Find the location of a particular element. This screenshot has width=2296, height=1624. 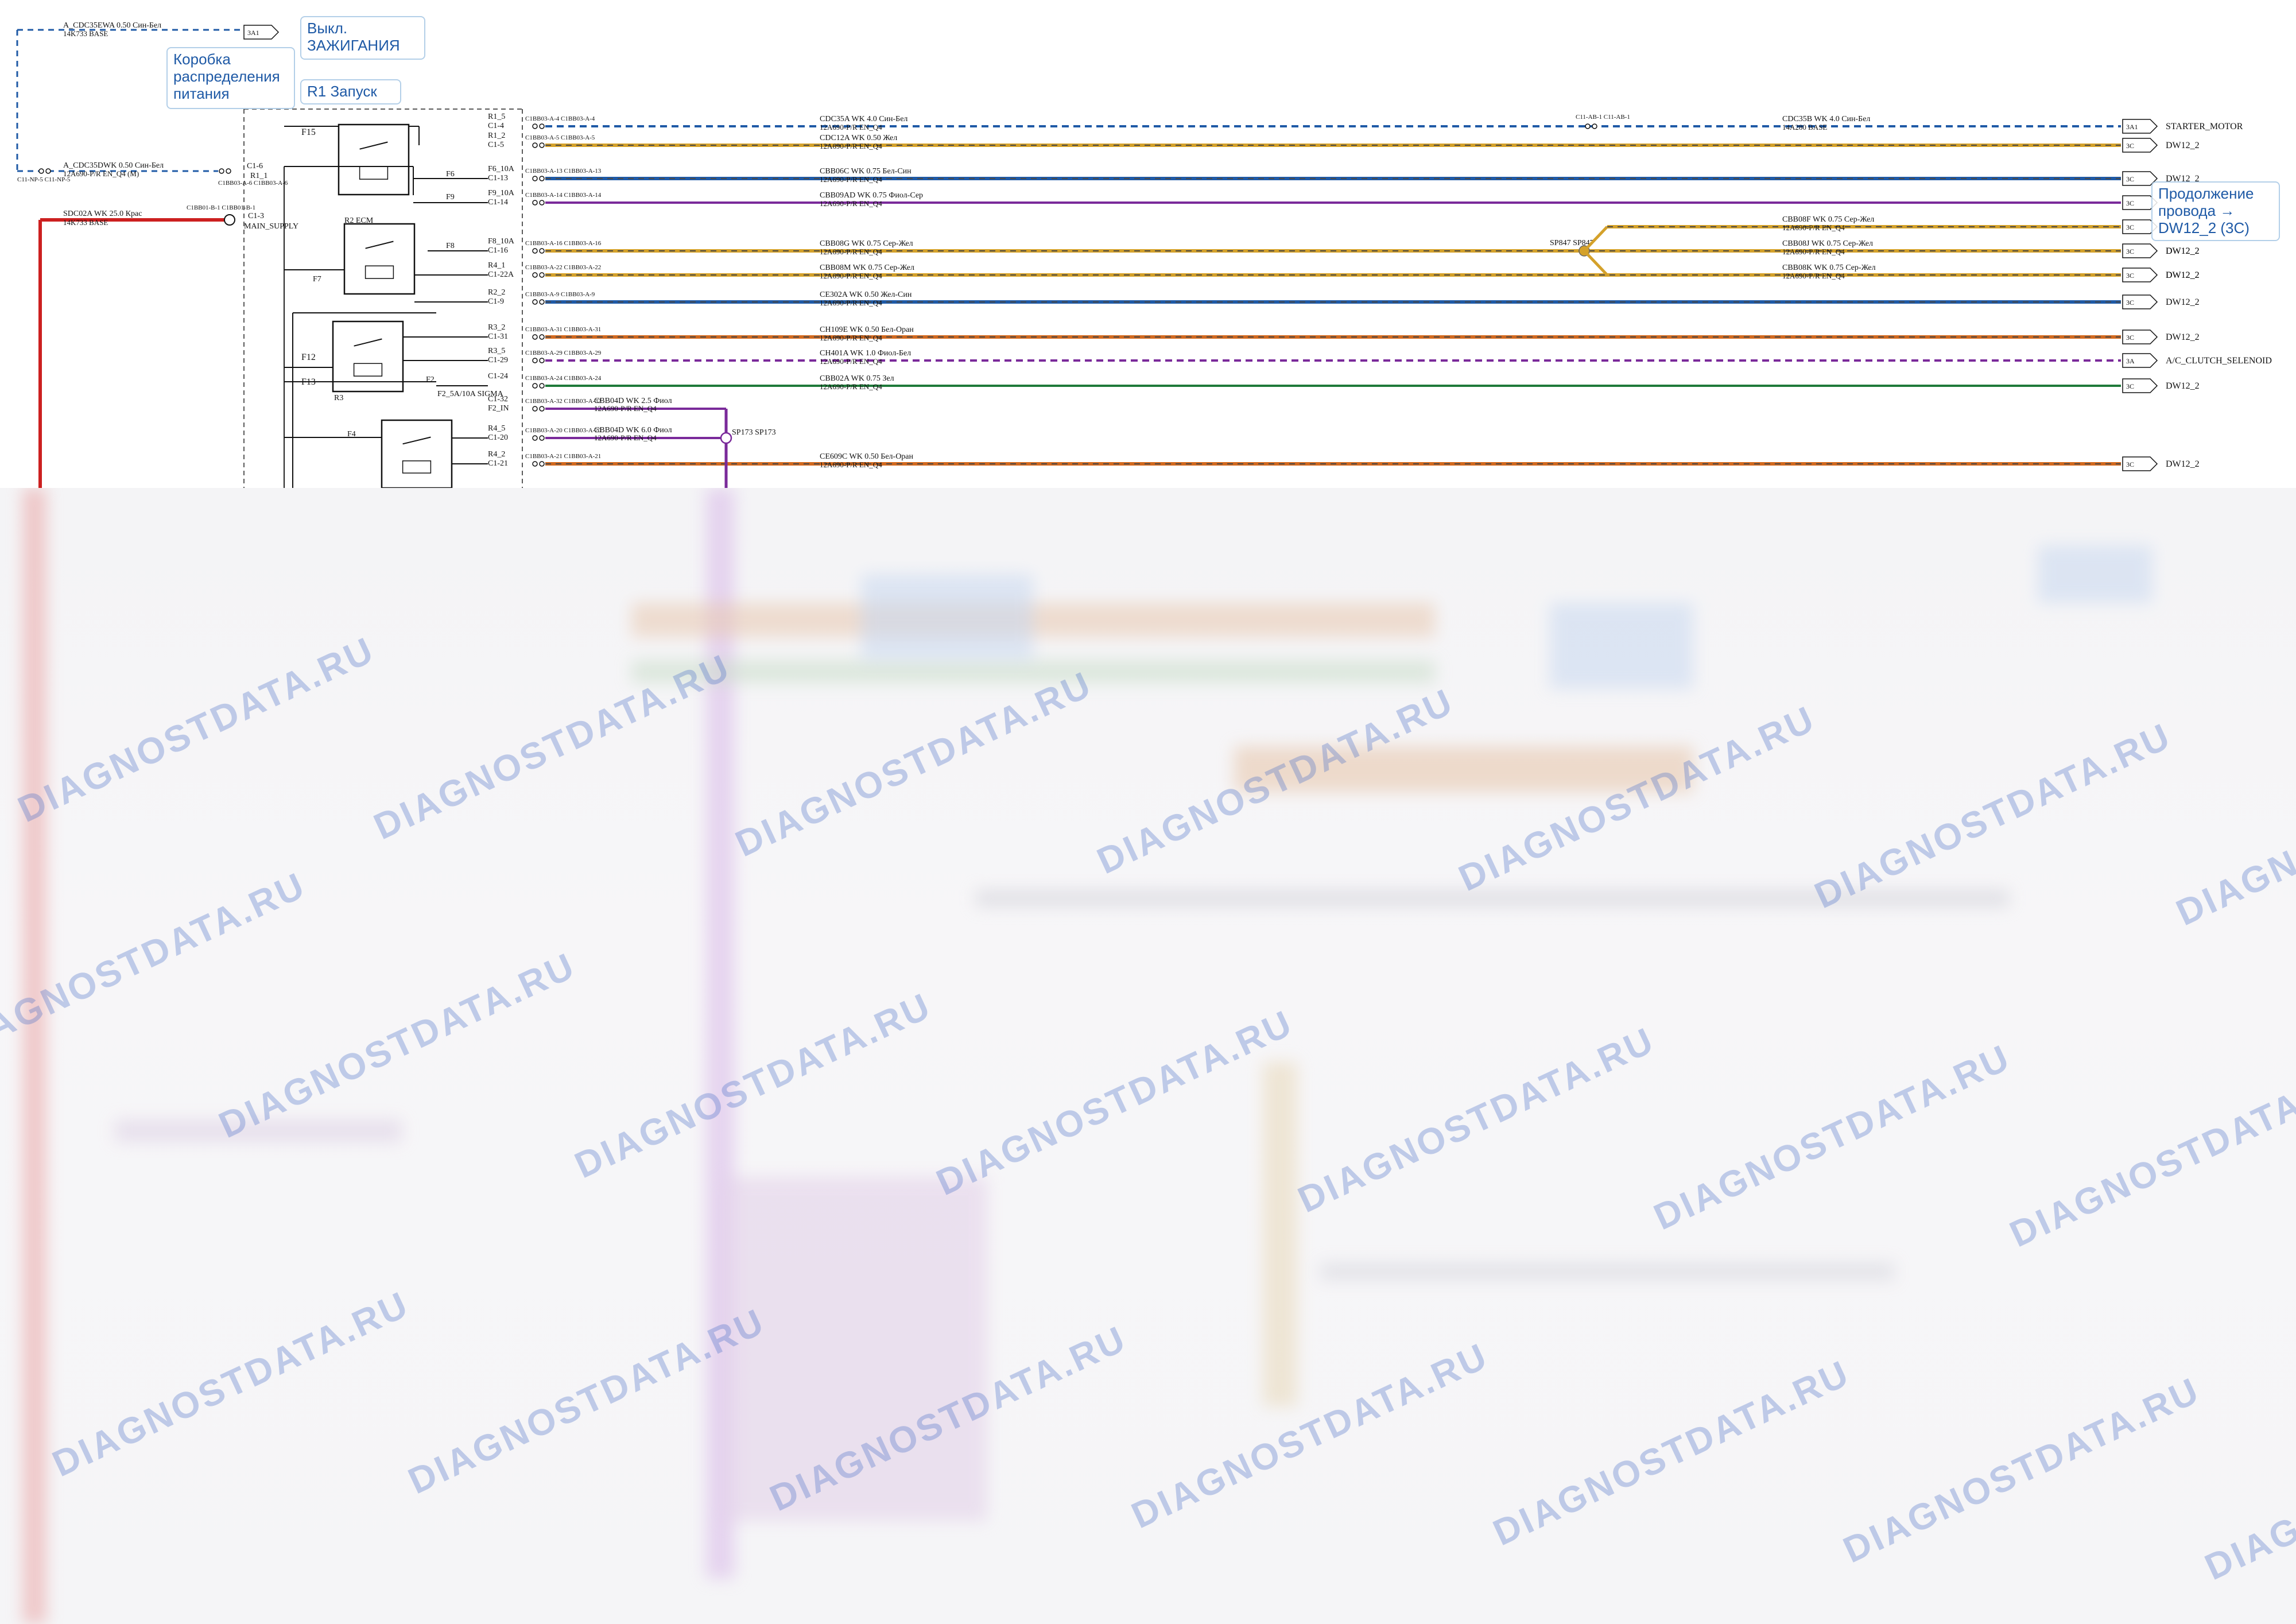

row-3-pin1: F6_10A is located at coordinates (501, 169).